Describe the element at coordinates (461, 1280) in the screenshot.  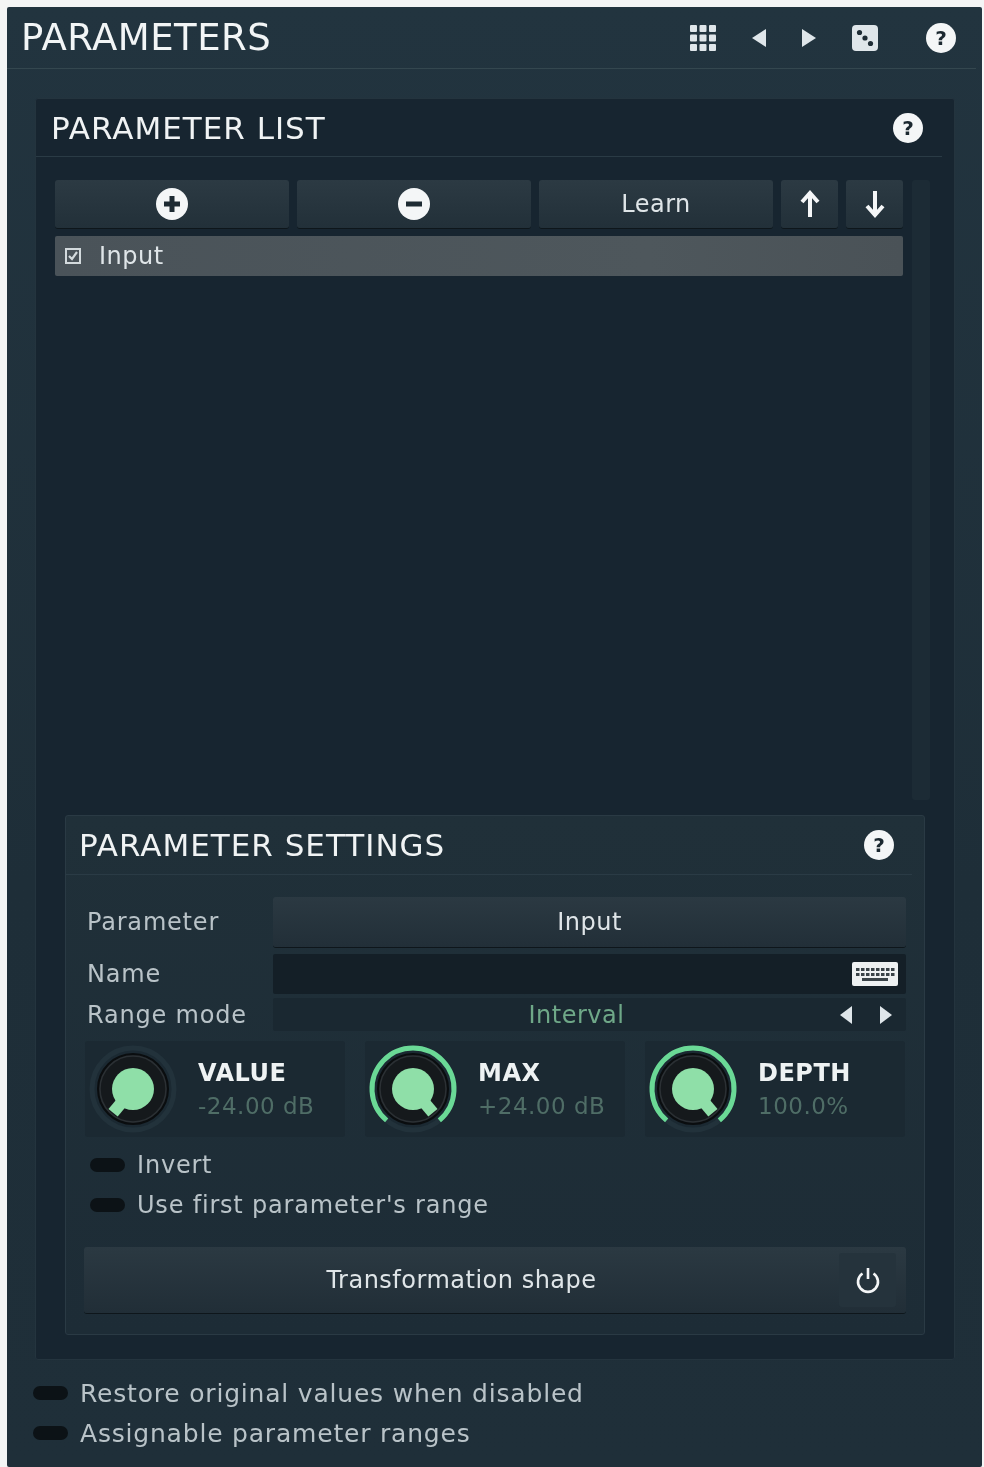
I see `transformation-shape-button: Transformation shape` at that location.